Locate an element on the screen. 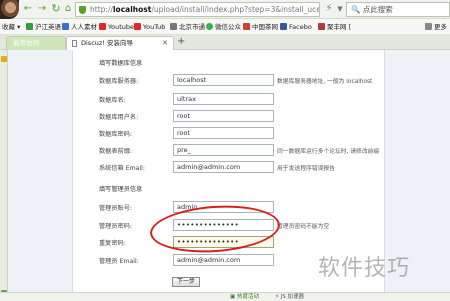 Image resolution: width=450 pixels, height=301 pixels. home-icon: ⌂ is located at coordinates (68, 9).